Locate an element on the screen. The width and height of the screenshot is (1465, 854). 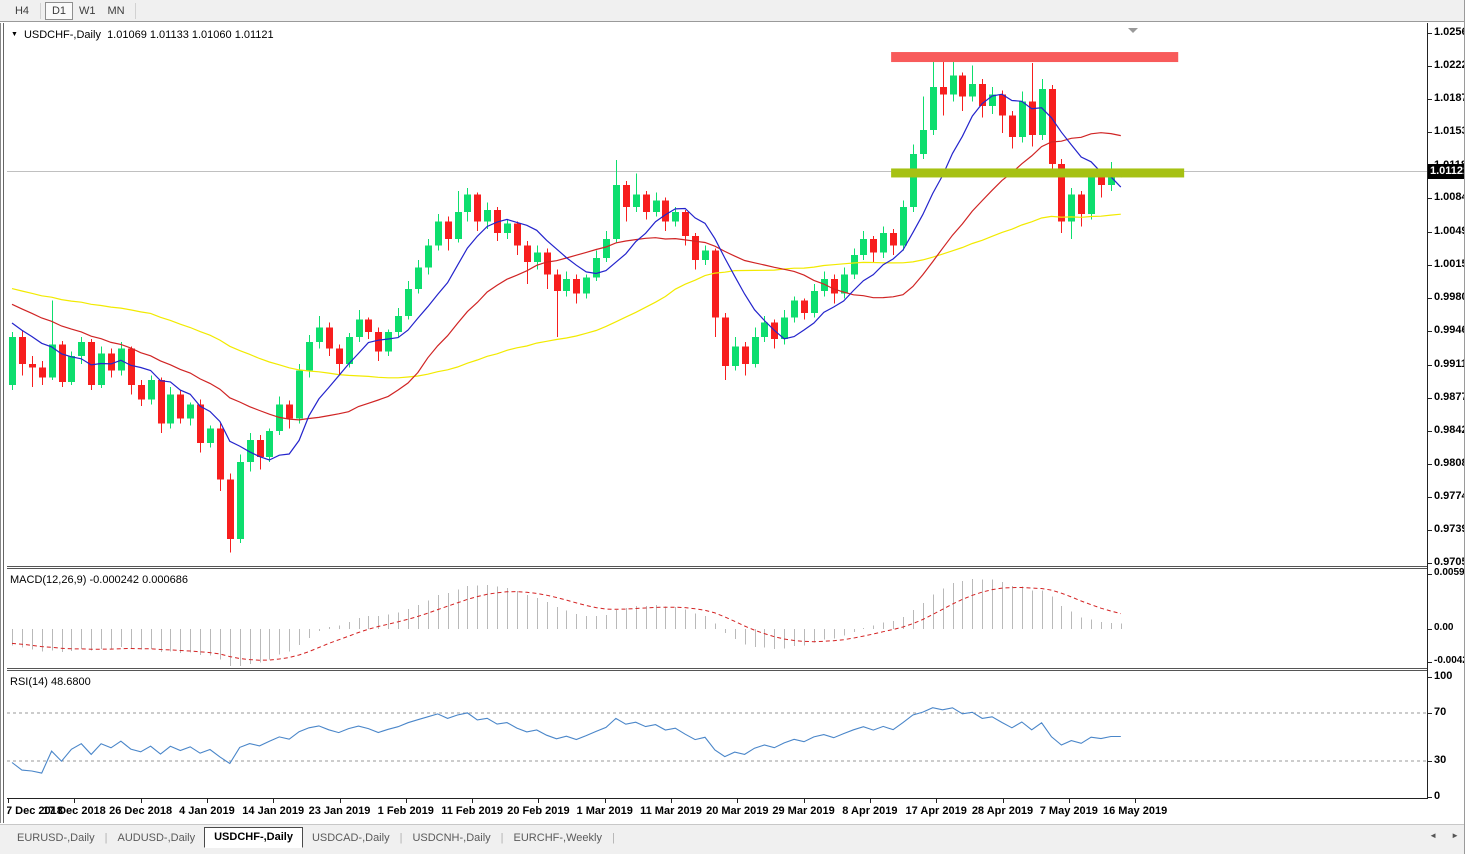
date-axis-label: 23 Jan 2019 is located at coordinates (339, 811).